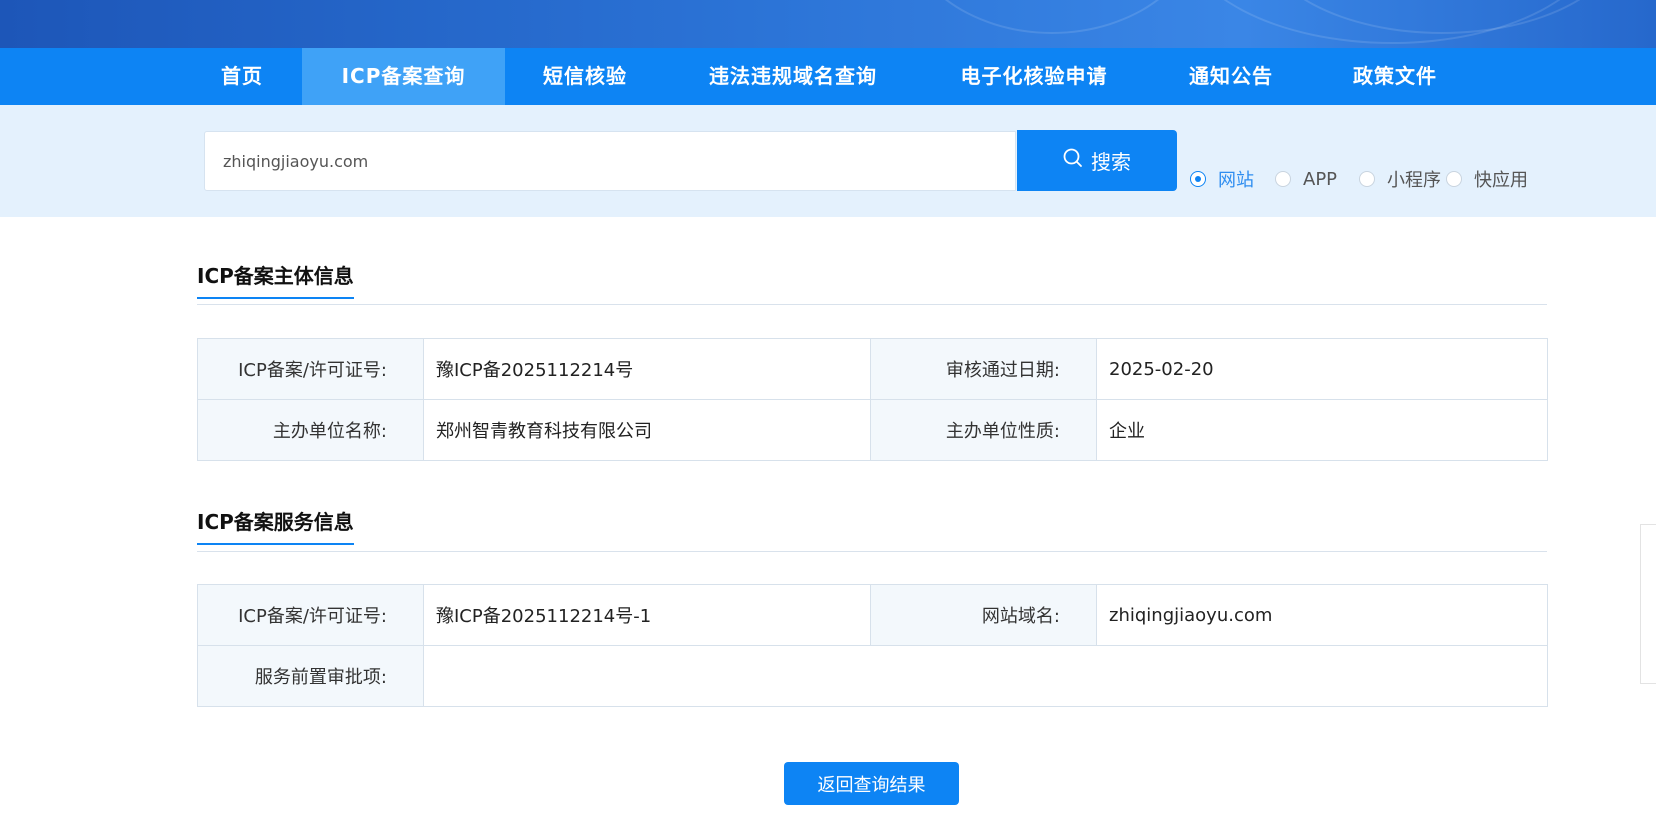 The height and width of the screenshot is (814, 1656). I want to click on preapproval-label: 服务前置审批项:, so click(310, 676).